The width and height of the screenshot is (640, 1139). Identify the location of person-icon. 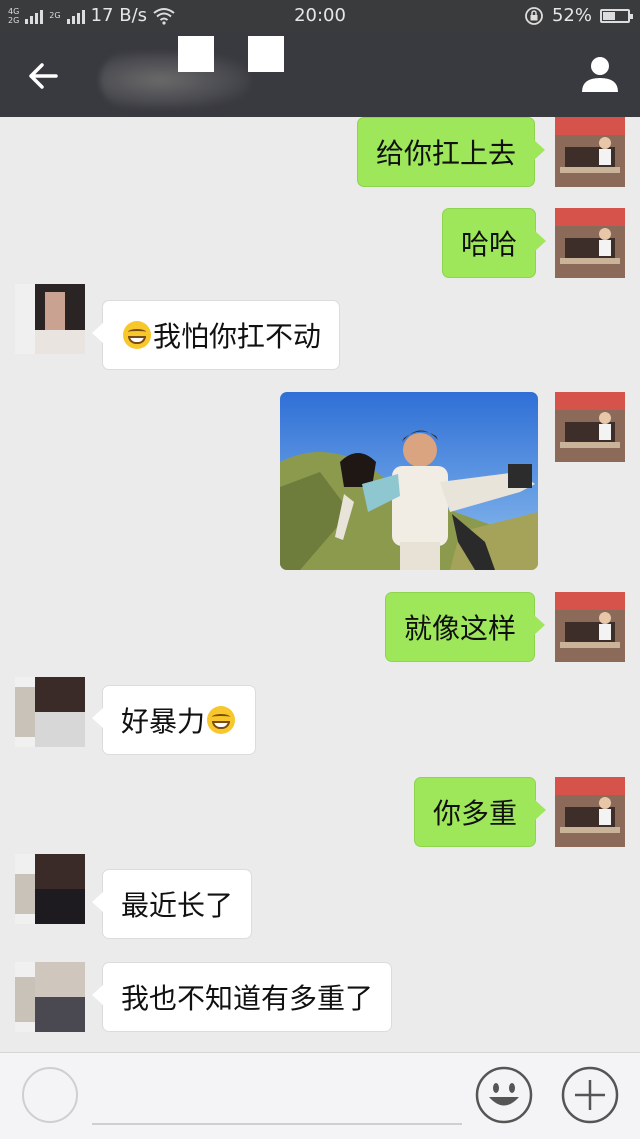
(600, 74).